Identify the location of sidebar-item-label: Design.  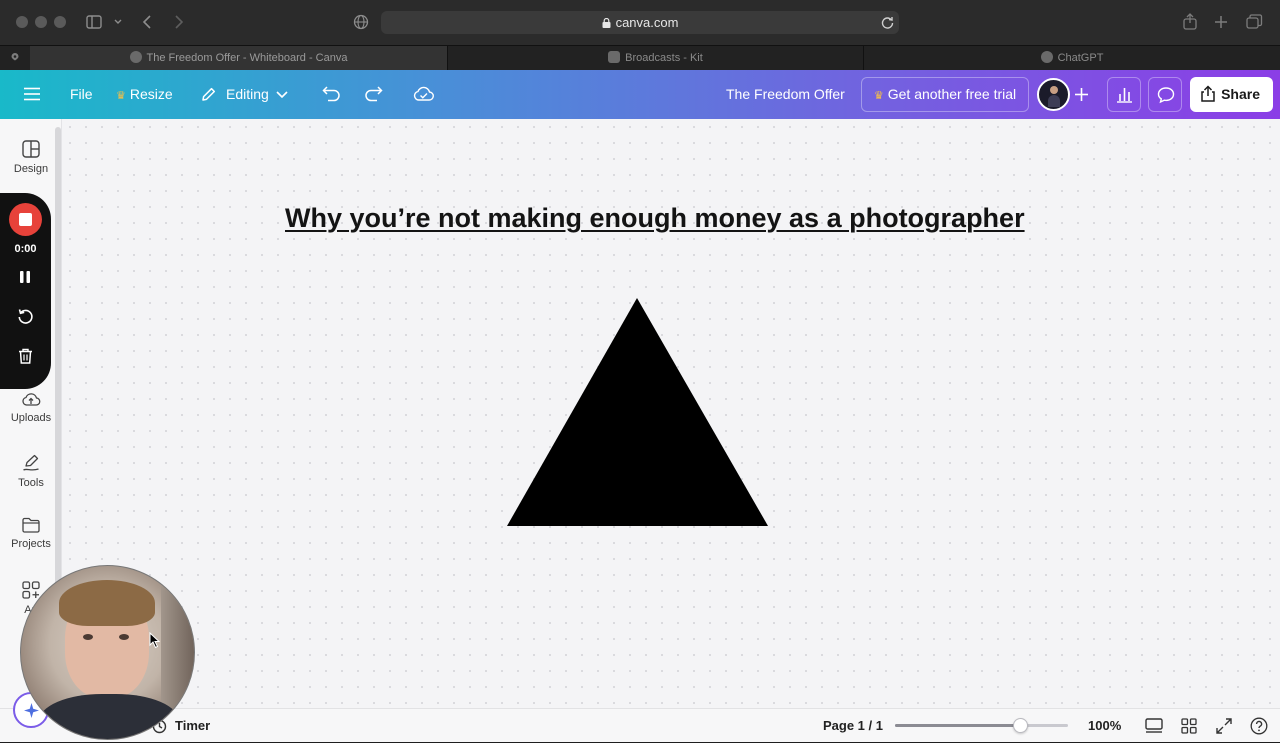
(31, 169).